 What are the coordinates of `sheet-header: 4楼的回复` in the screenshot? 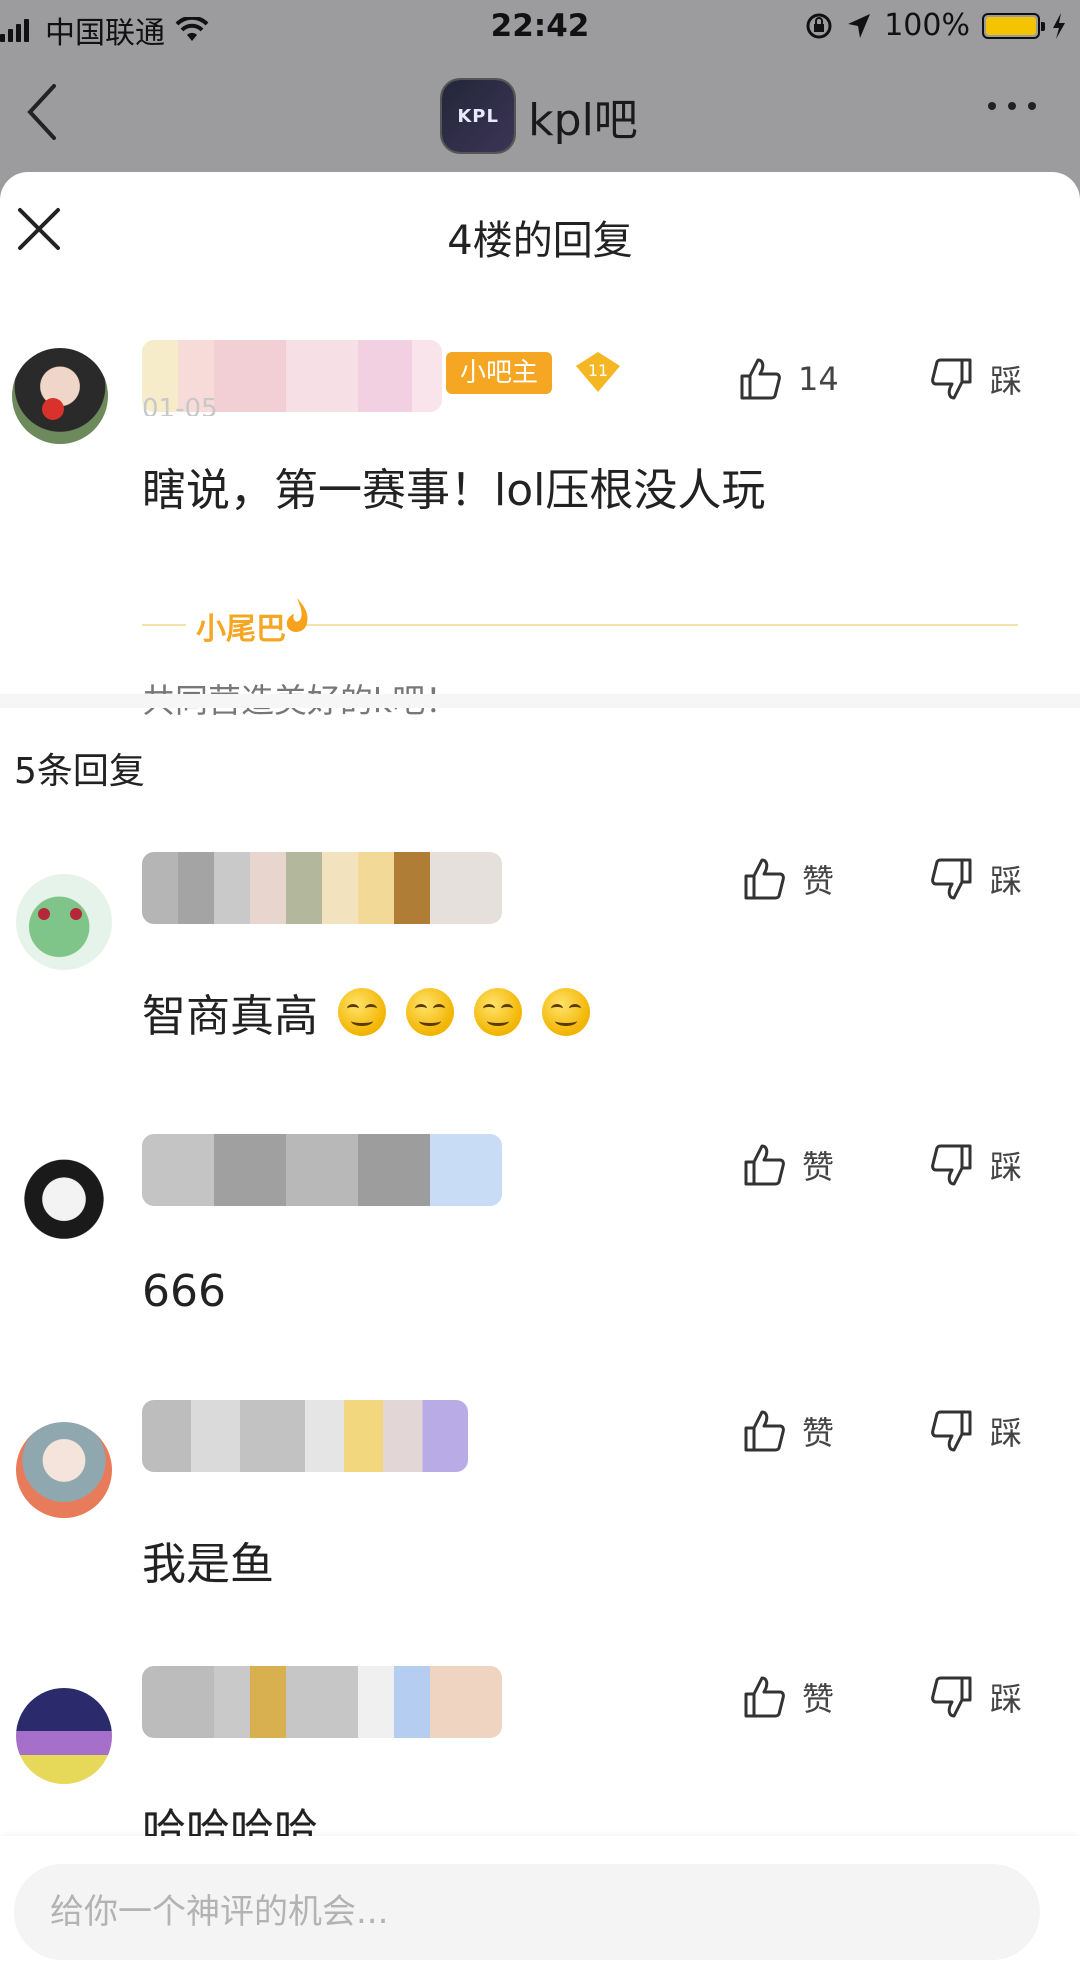 It's located at (540, 232).